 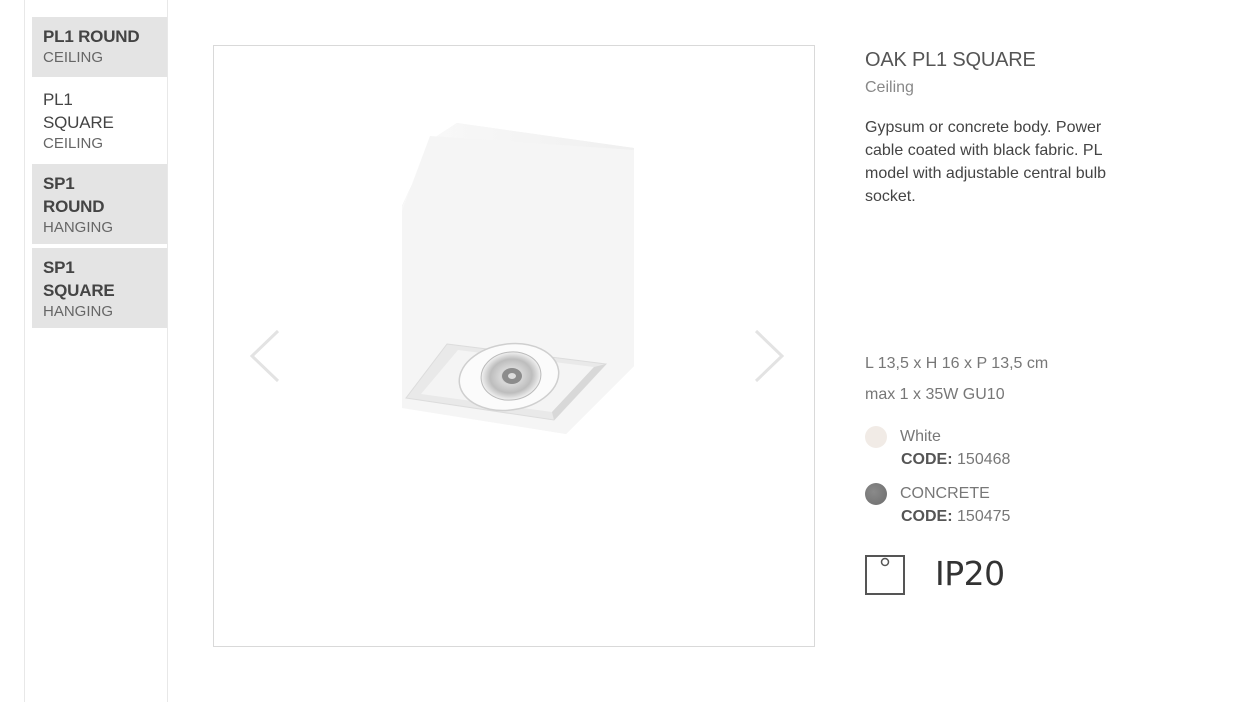 What do you see at coordinates (920, 436) in the screenshot?
I see `variant-name: White` at bounding box center [920, 436].